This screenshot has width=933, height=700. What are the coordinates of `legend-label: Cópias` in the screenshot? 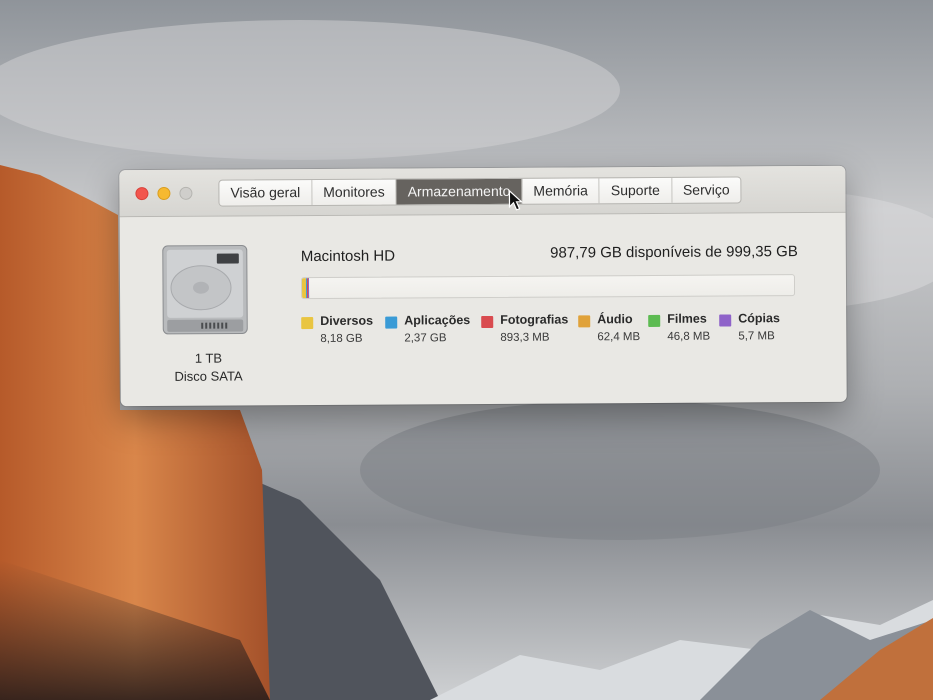 It's located at (759, 318).